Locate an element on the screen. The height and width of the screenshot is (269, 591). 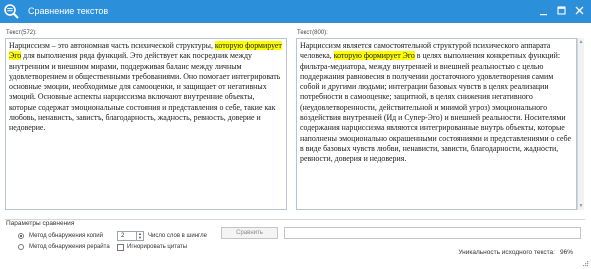
scroll-down-icon: ▼ is located at coordinates (581, 206).